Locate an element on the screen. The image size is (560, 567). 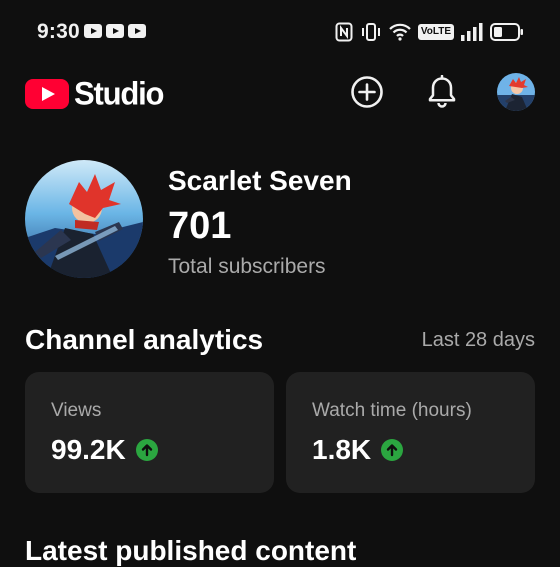
avatar is located at coordinates (516, 92).